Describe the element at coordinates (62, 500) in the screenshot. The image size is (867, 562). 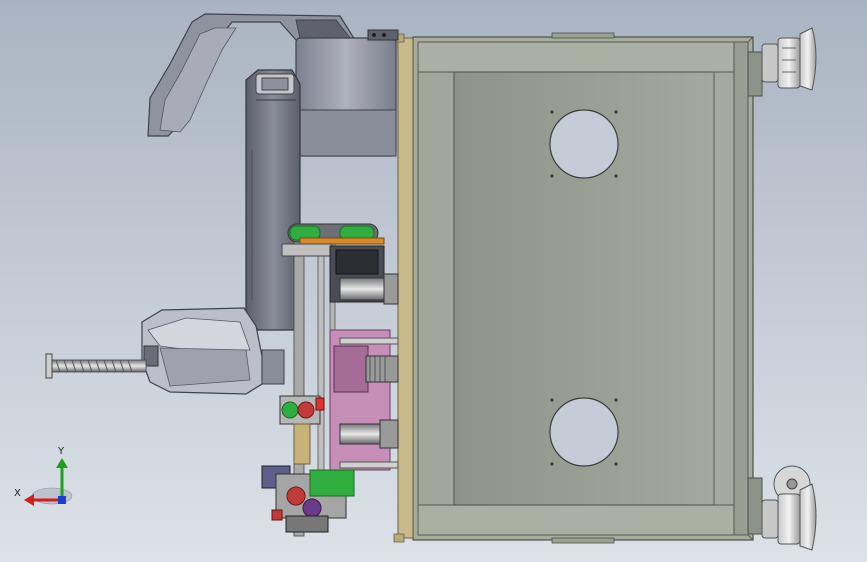
I see `z-axis-dot` at that location.